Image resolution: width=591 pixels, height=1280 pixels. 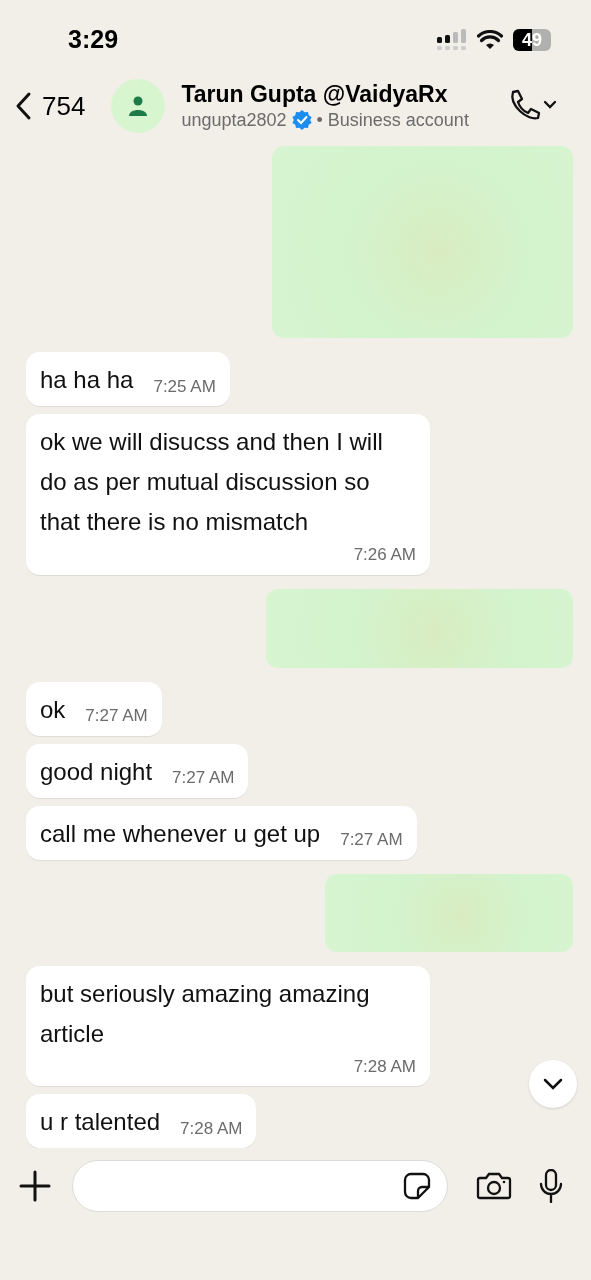 What do you see at coordinates (212, 482) in the screenshot?
I see `message-text: ok we will disucss and then I will do as per mutual discussion so that there is no mismatch` at bounding box center [212, 482].